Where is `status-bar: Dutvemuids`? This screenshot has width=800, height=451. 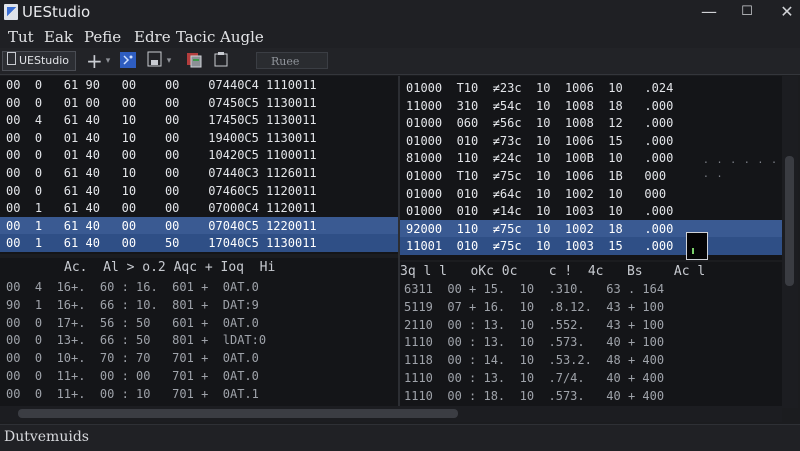 status-bar: Dutvemuids is located at coordinates (400, 437).